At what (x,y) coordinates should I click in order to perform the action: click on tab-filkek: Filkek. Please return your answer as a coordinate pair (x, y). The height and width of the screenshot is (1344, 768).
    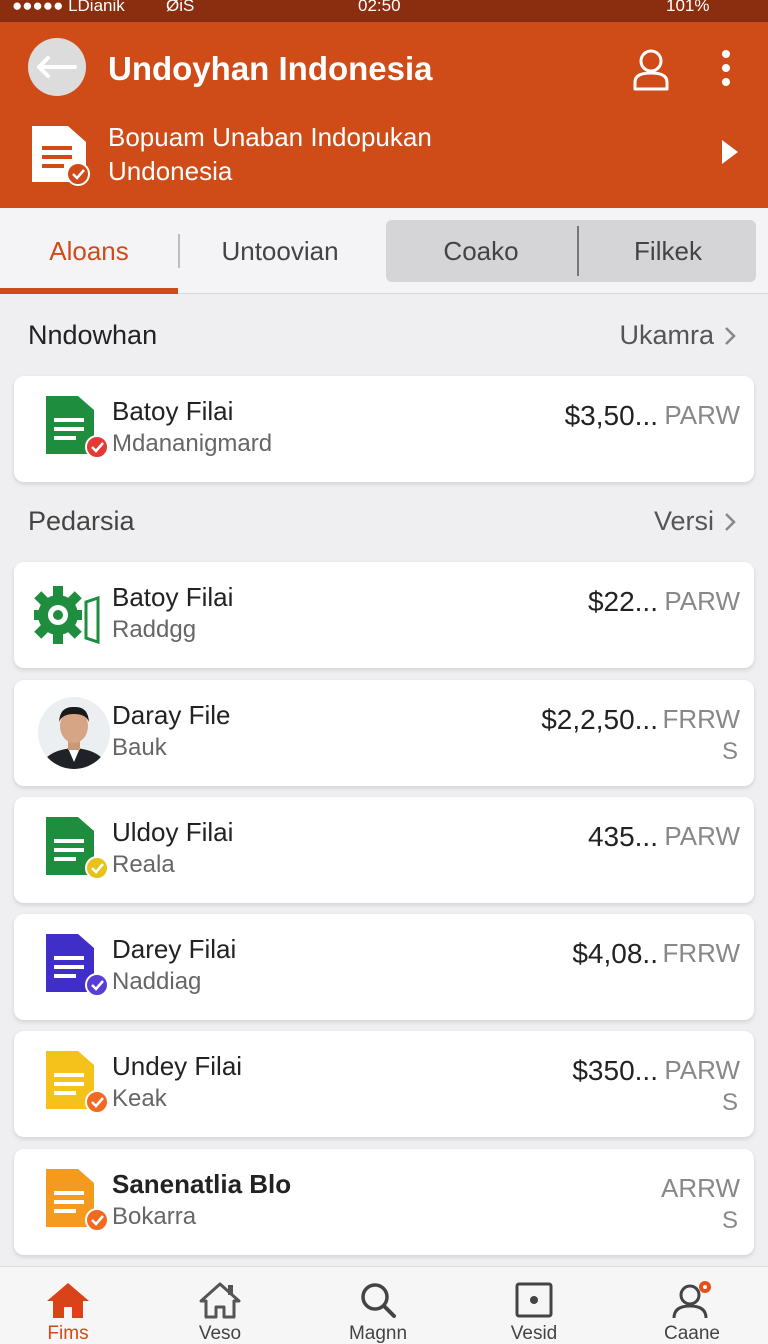
    Looking at the image, I should click on (668, 251).